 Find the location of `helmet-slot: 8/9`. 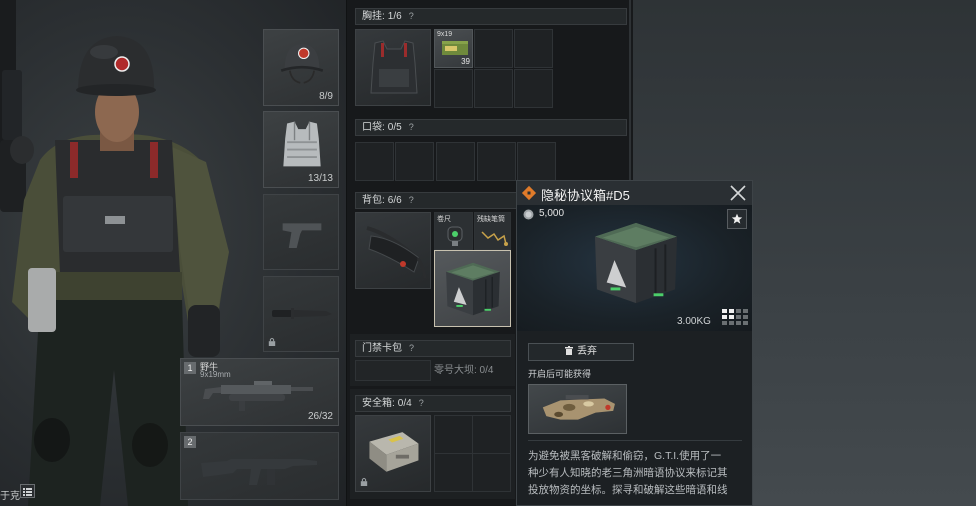

helmet-slot: 8/9 is located at coordinates (301, 67).